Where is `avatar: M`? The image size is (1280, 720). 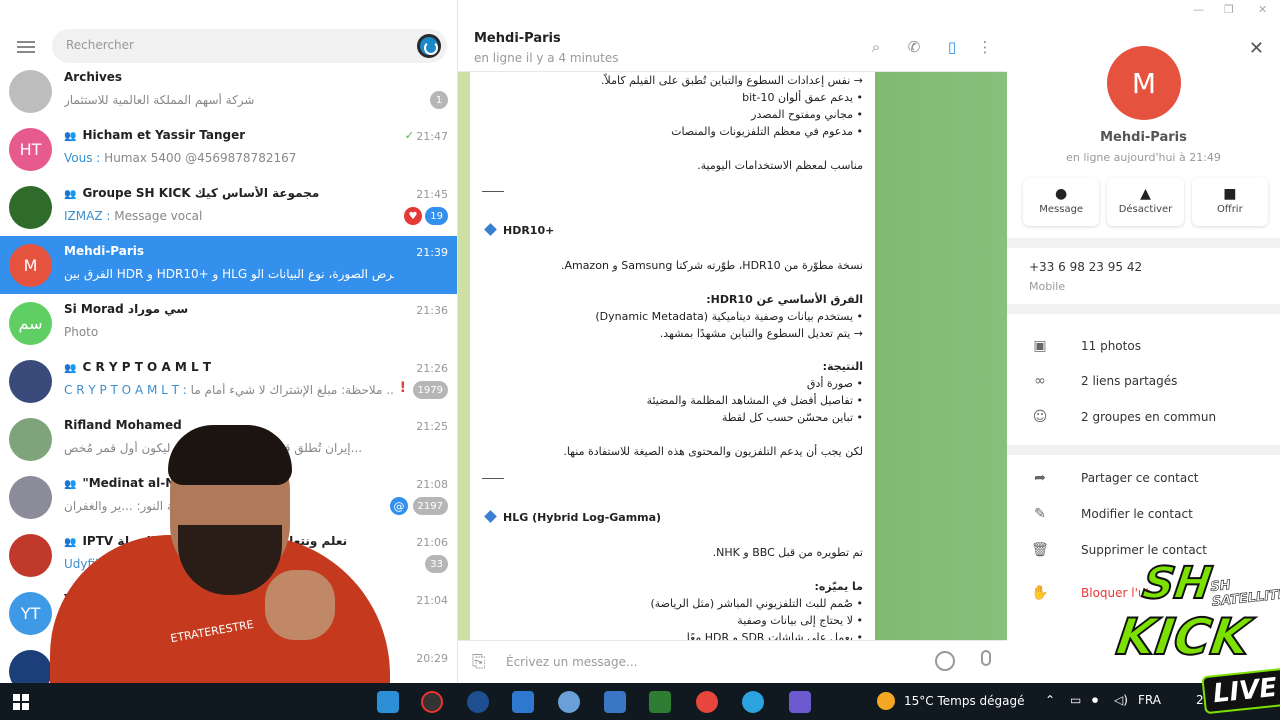
avatar: M is located at coordinates (30, 265).